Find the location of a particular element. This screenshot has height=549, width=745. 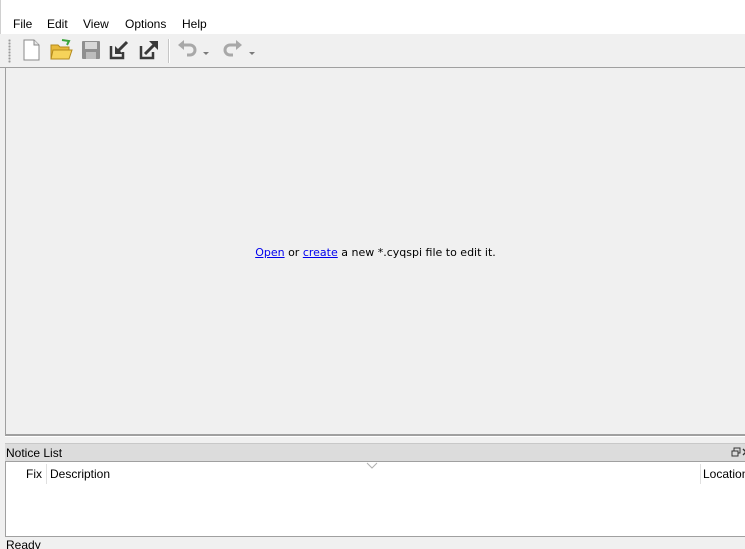

status-text: Ready is located at coordinates (23, 543).